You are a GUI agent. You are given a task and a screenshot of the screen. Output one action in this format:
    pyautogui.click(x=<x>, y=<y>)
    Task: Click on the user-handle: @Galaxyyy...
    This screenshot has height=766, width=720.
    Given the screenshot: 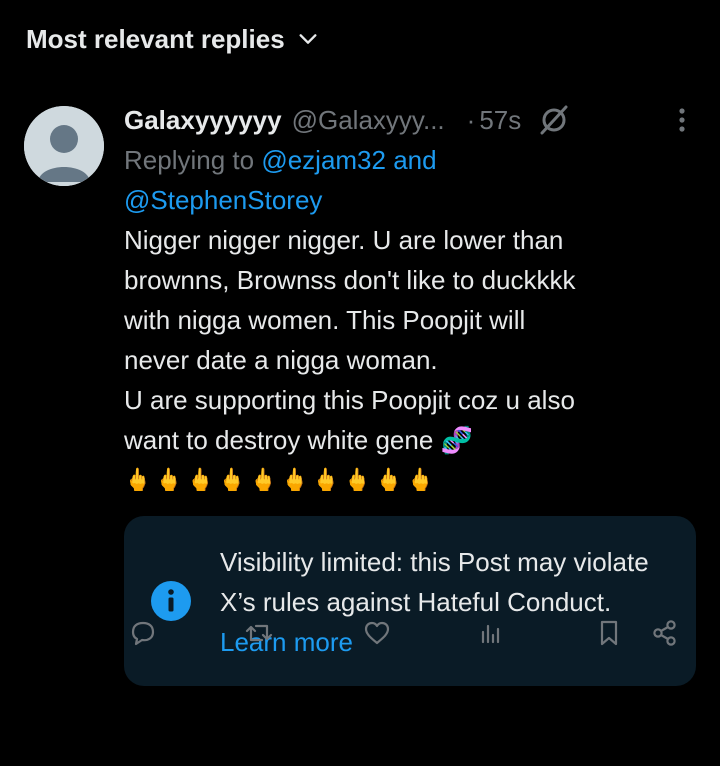 What is the action you would take?
    pyautogui.click(x=368, y=120)
    